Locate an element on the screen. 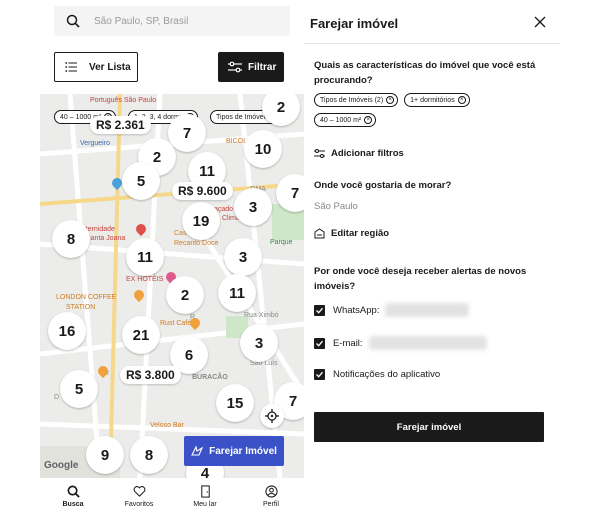 Image resolution: width=600 pixels, height=514 pixels. farejar-imovel-button: Farejar Imóvel is located at coordinates (234, 451).